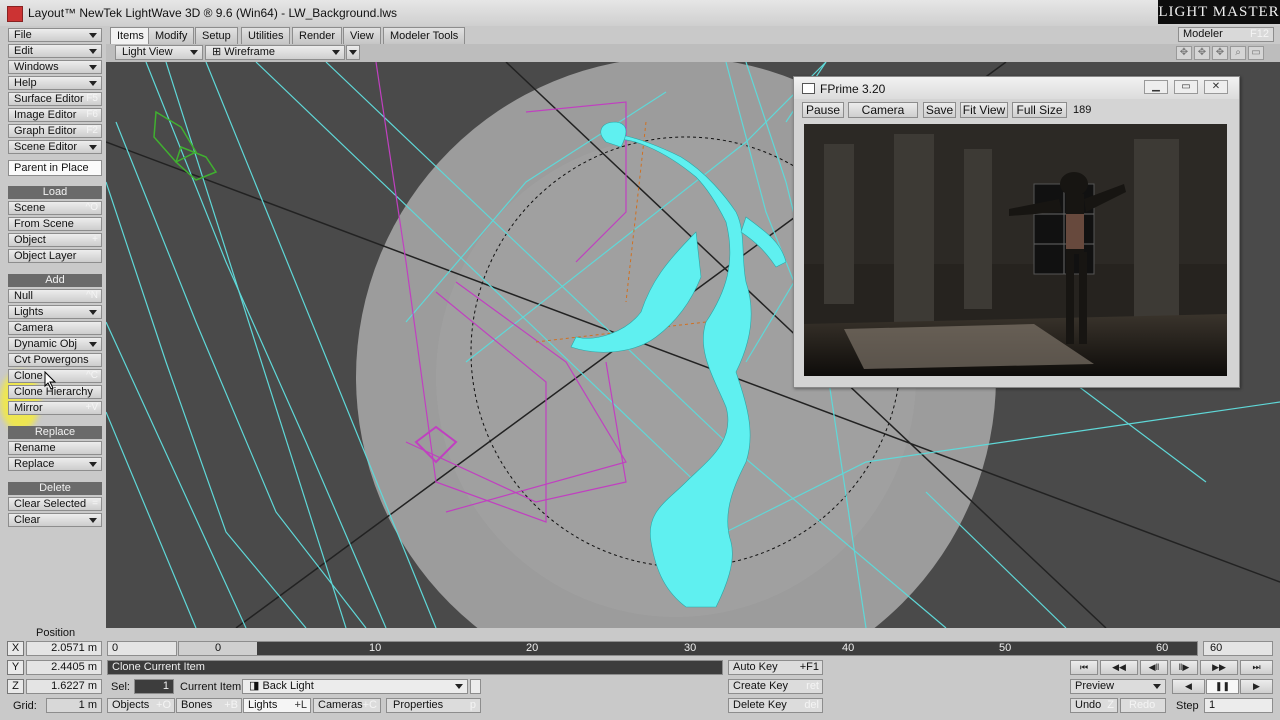 The image size is (1280, 720). What do you see at coordinates (355, 686) in the screenshot?
I see `current-item-select: ◨ Back Light` at bounding box center [355, 686].